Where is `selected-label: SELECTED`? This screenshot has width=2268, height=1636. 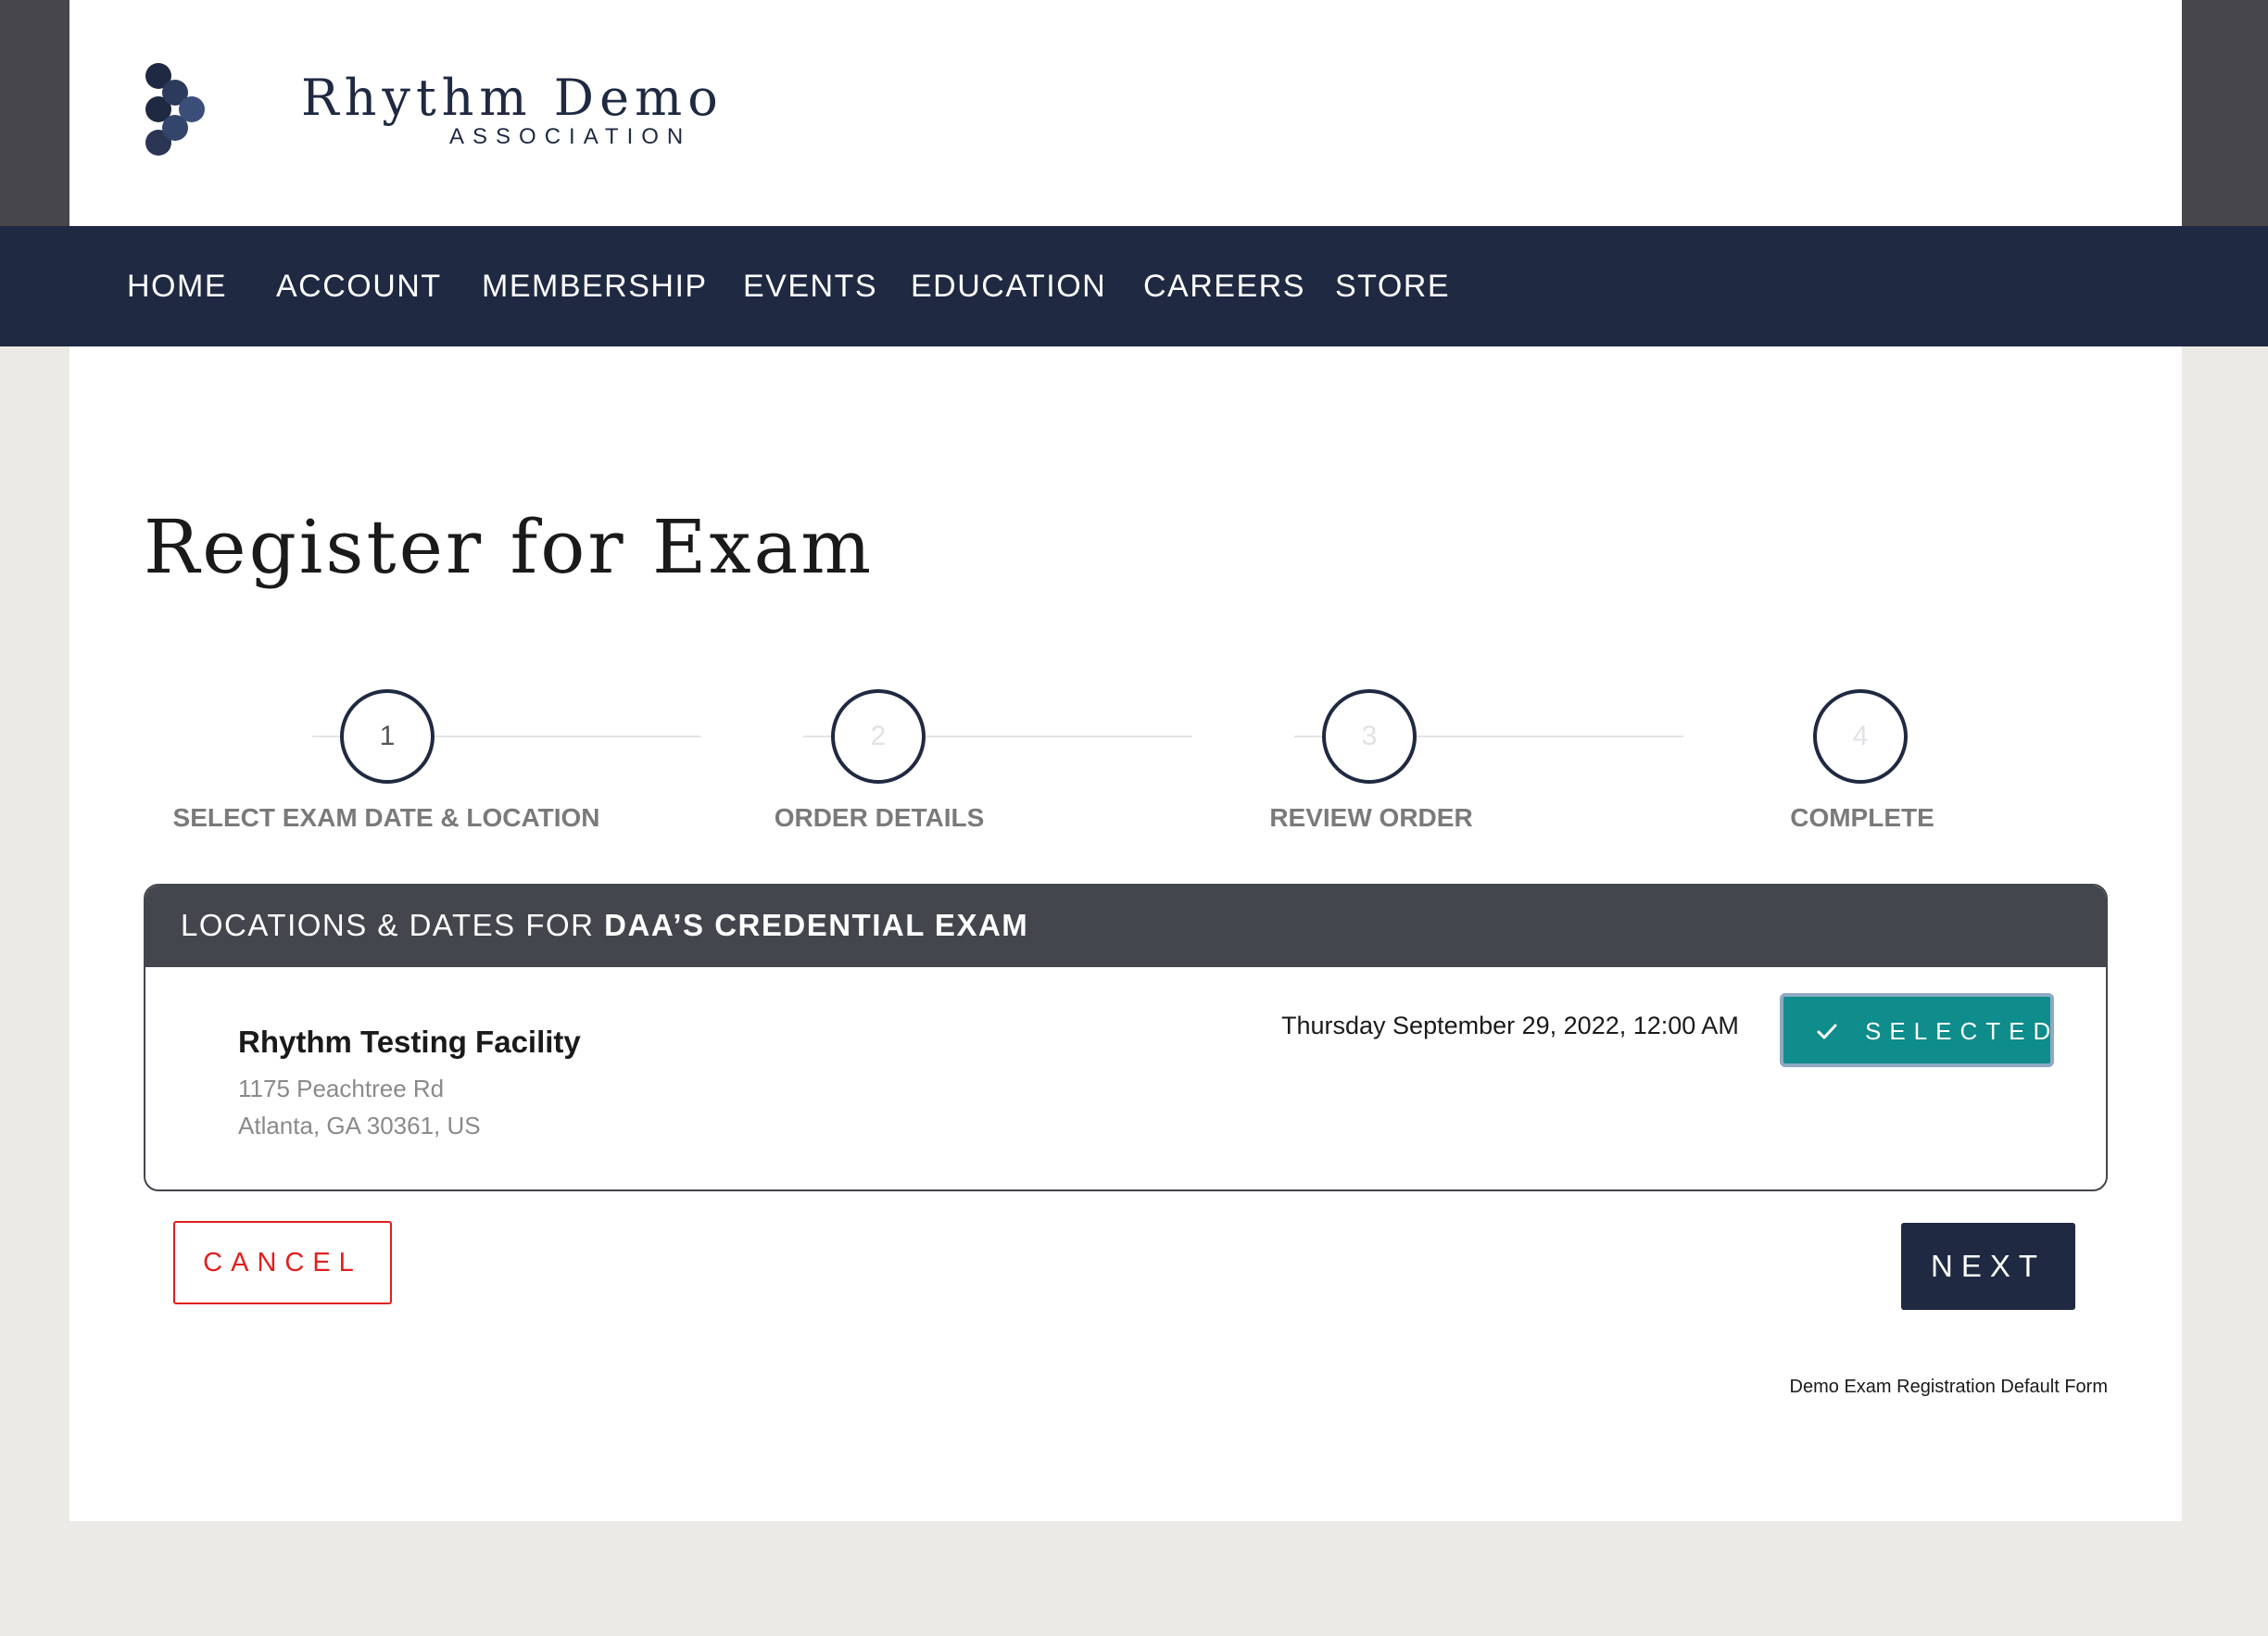 selected-label: SELECTED is located at coordinates (1962, 1031).